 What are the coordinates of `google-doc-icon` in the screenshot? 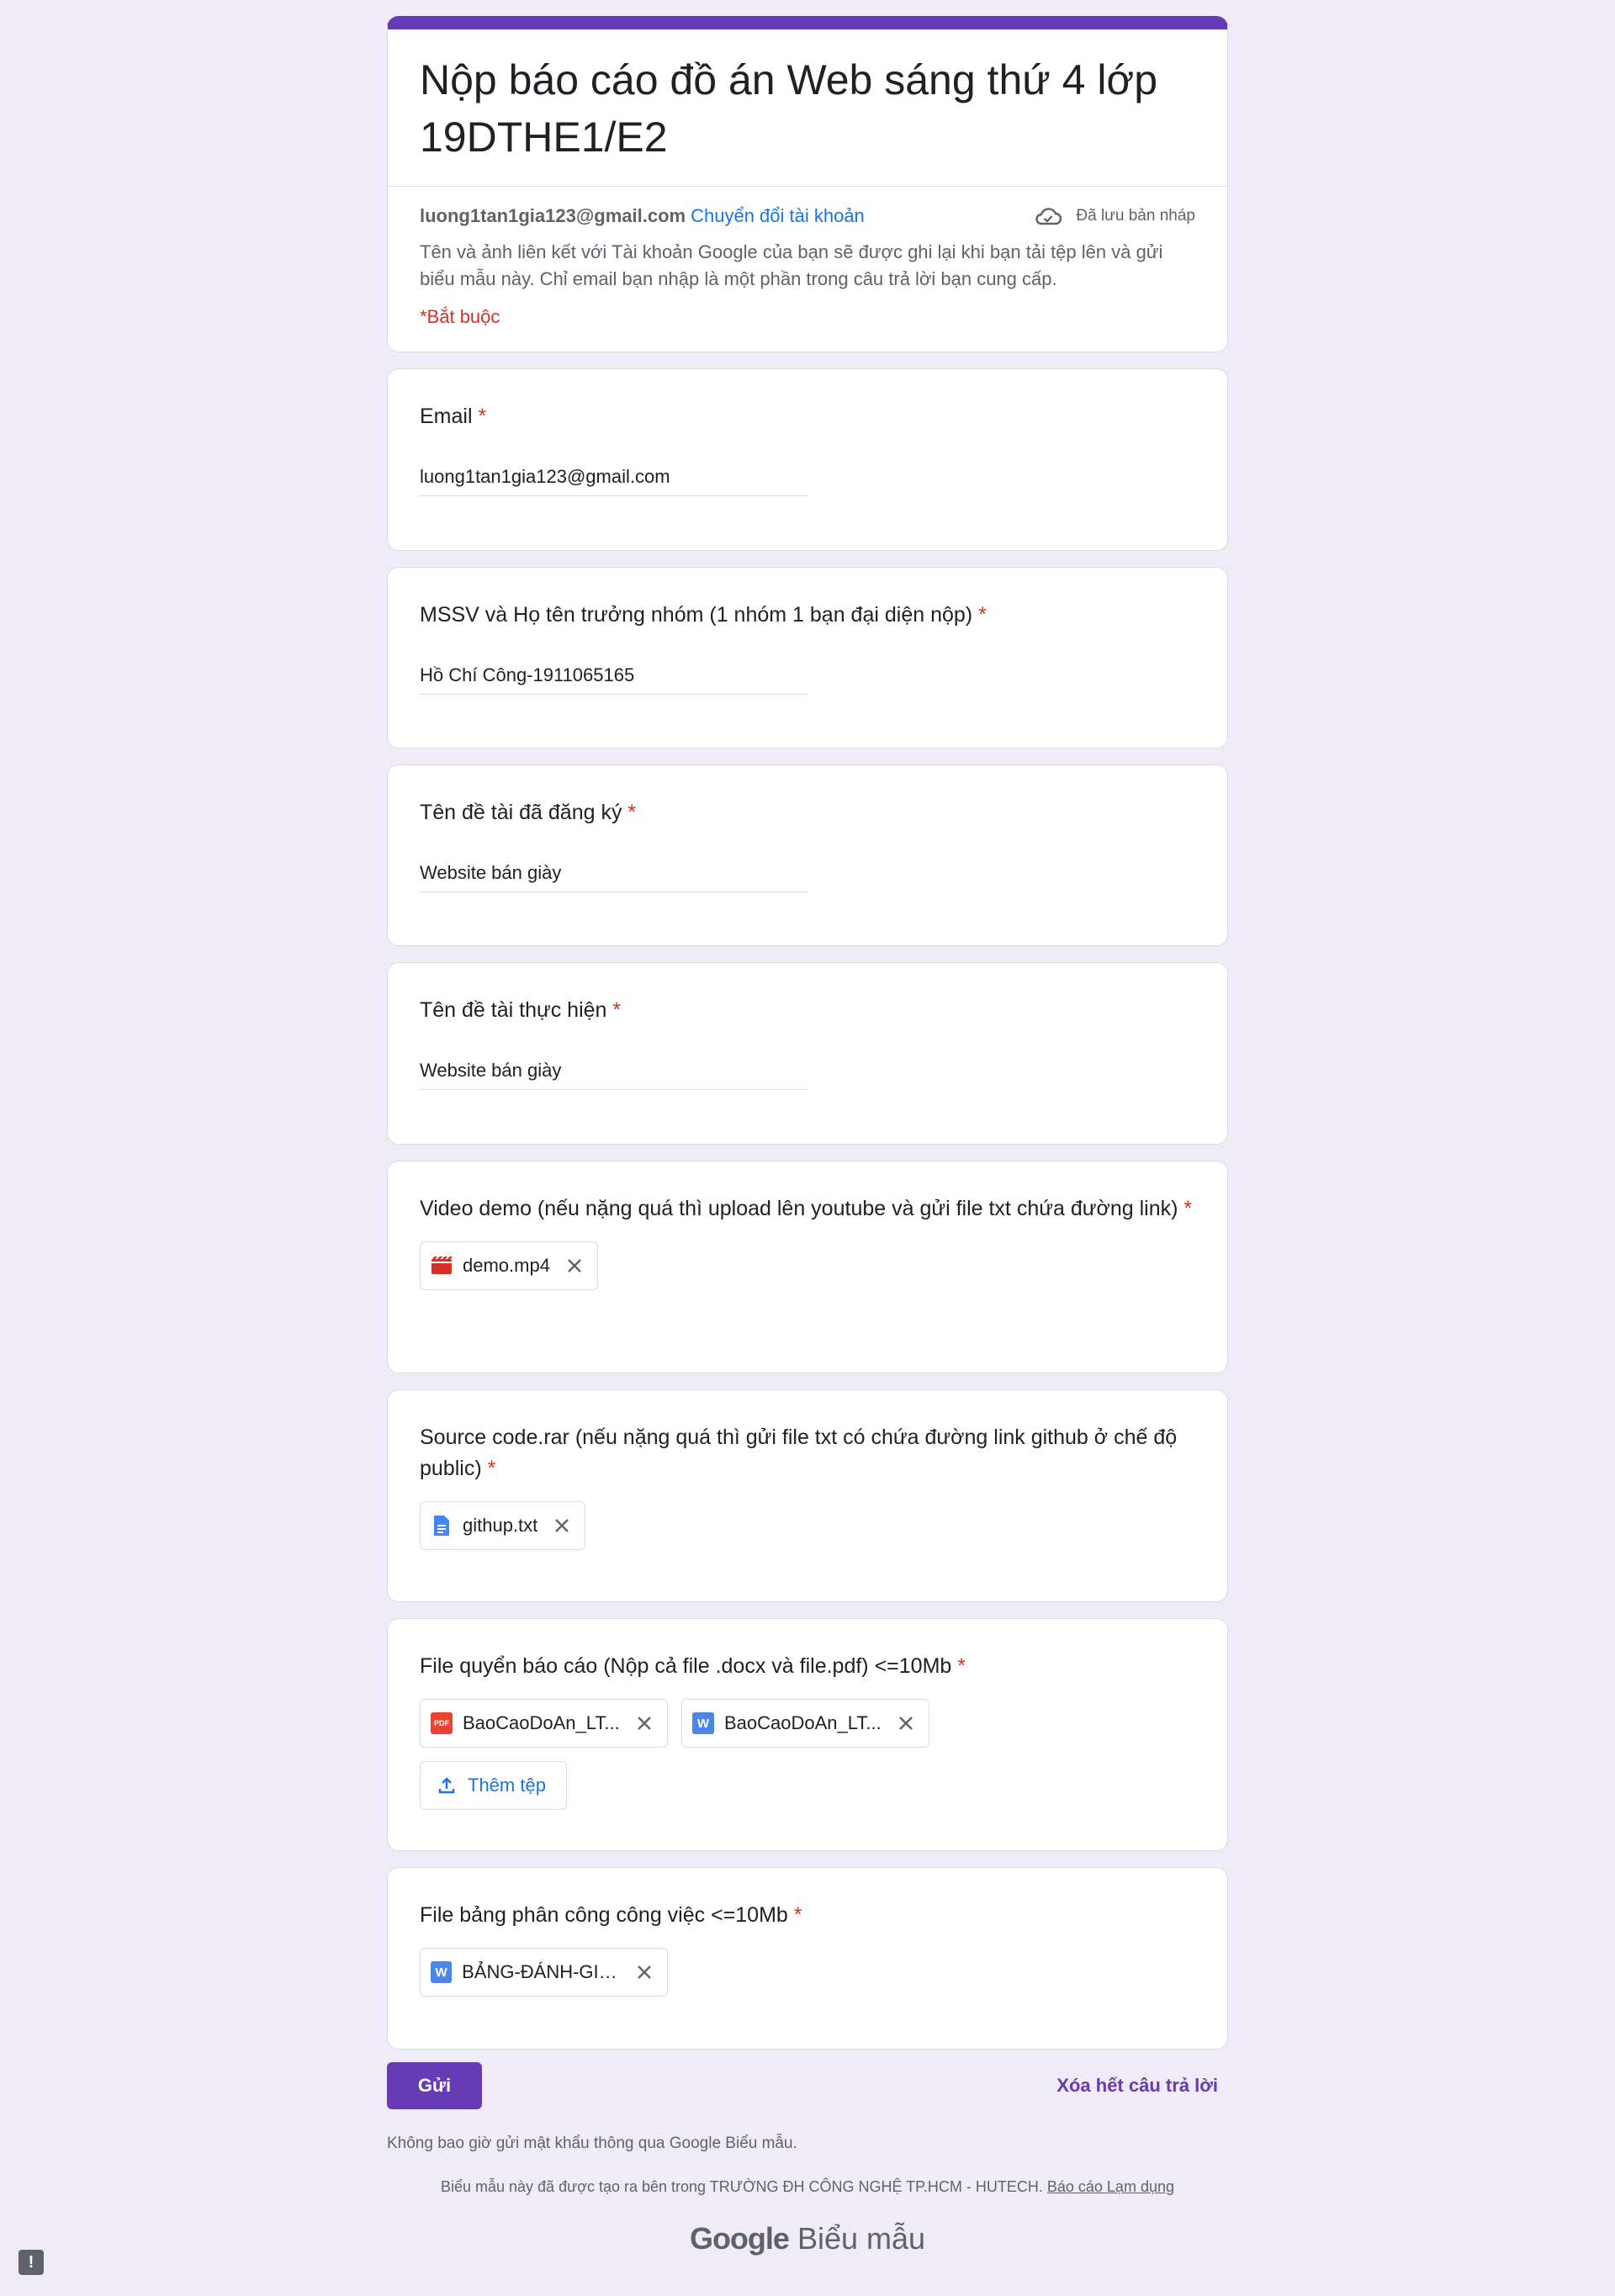 It's located at (442, 1526).